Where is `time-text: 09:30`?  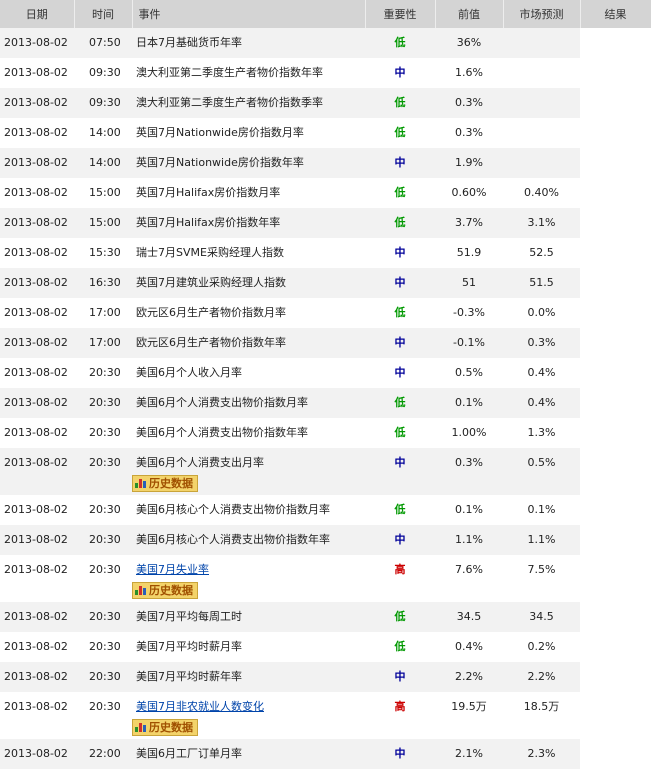
time-text: 09:30 is located at coordinates (105, 102).